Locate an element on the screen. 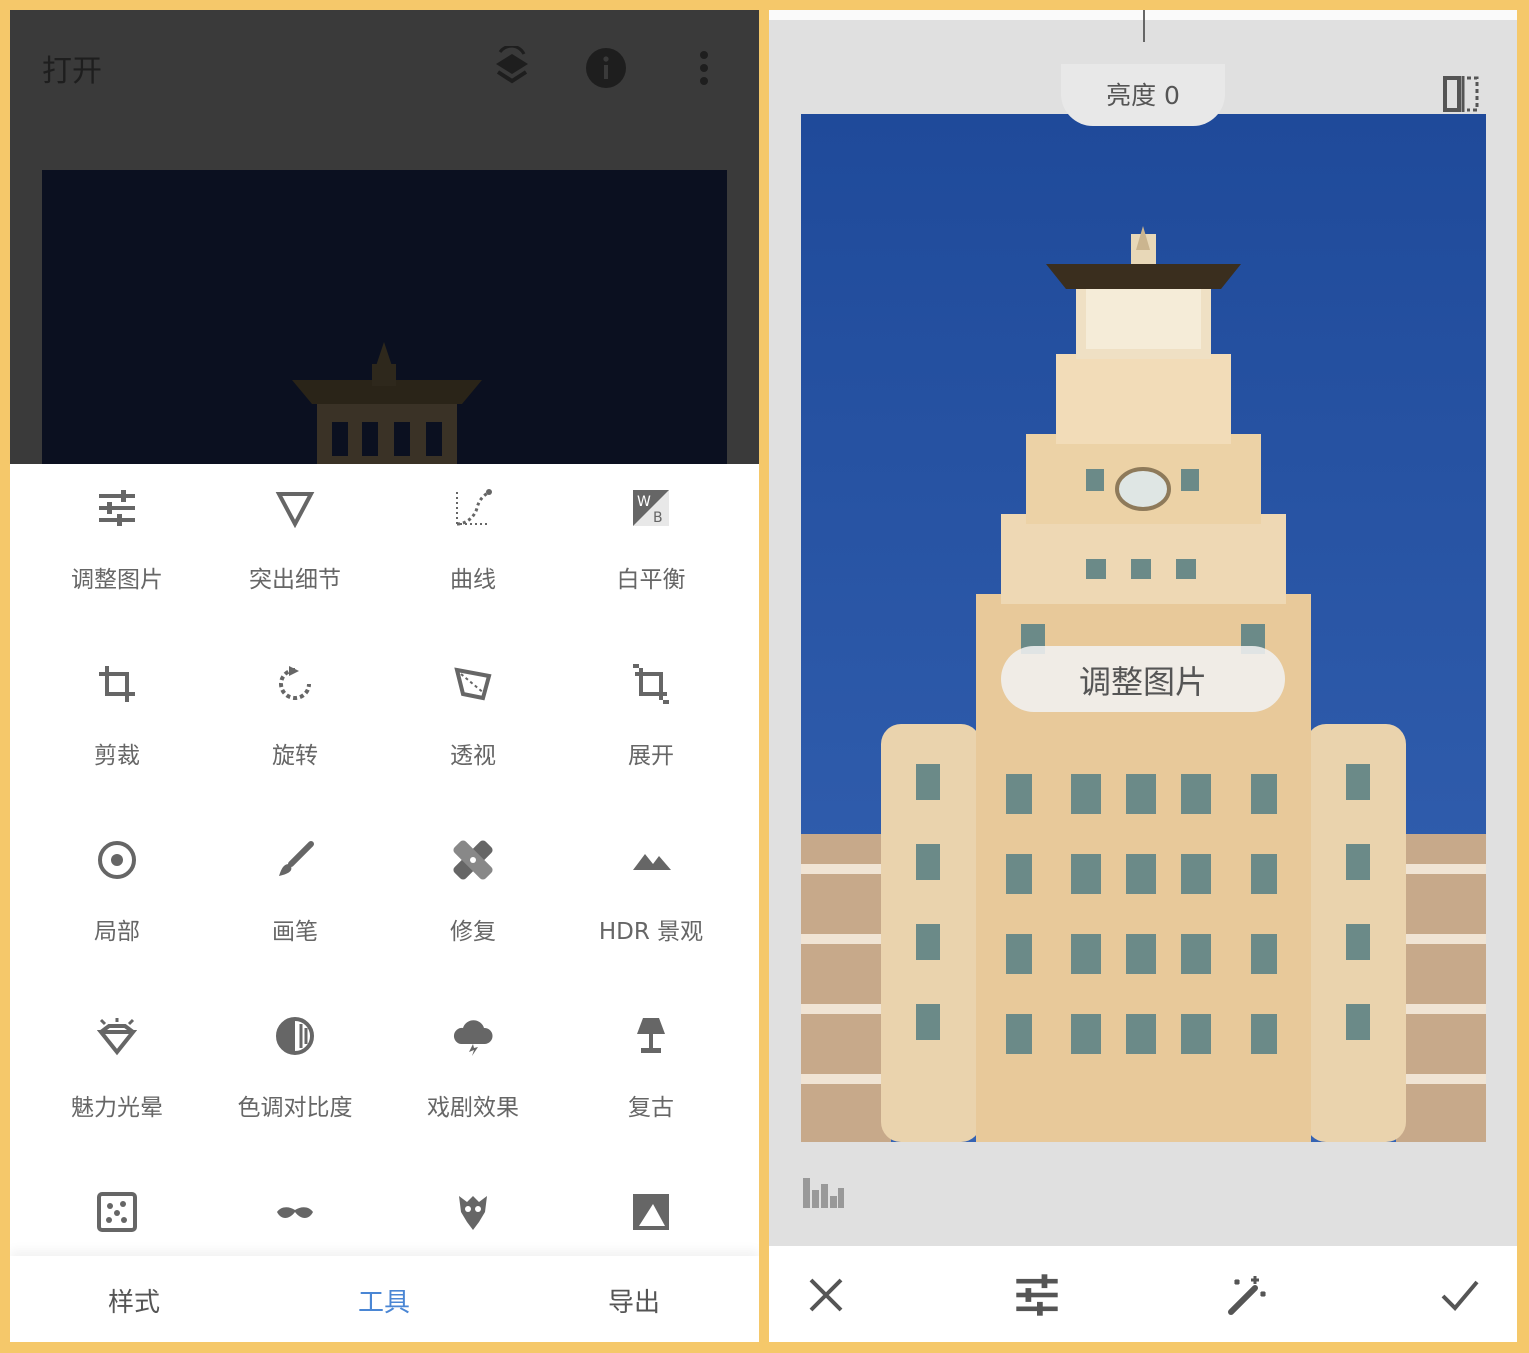  compare-icon is located at coordinates (1461, 94).